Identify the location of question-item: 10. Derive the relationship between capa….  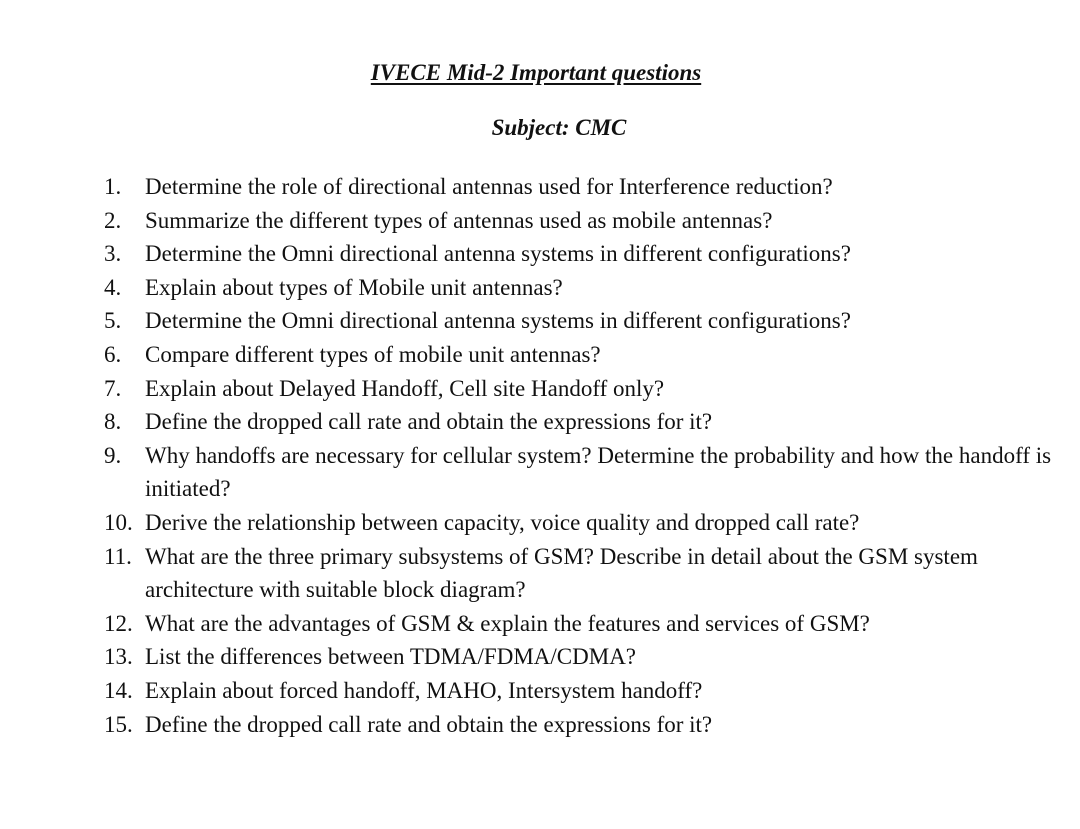
(579, 523).